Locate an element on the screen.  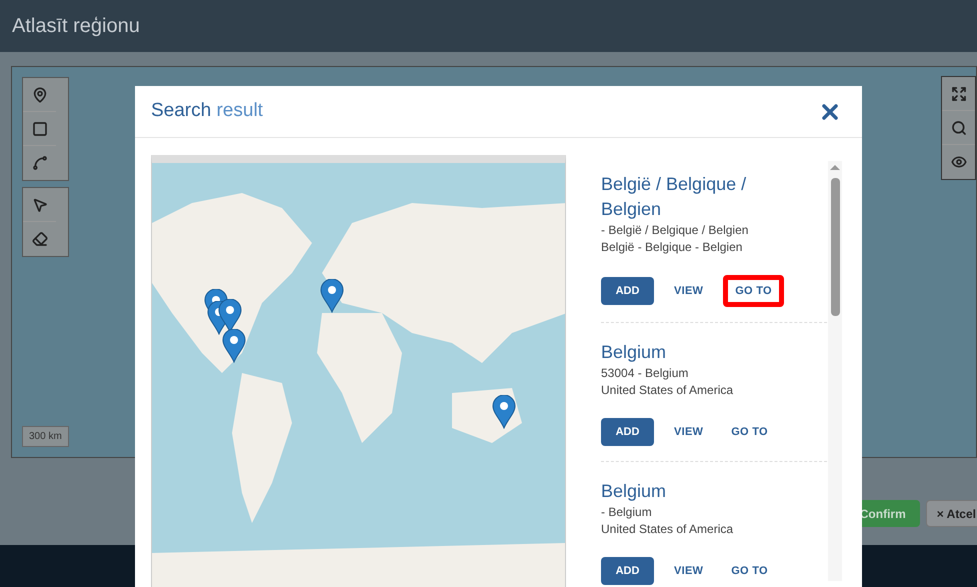
window-title: Atlasīt reģionu is located at coordinates (76, 26).